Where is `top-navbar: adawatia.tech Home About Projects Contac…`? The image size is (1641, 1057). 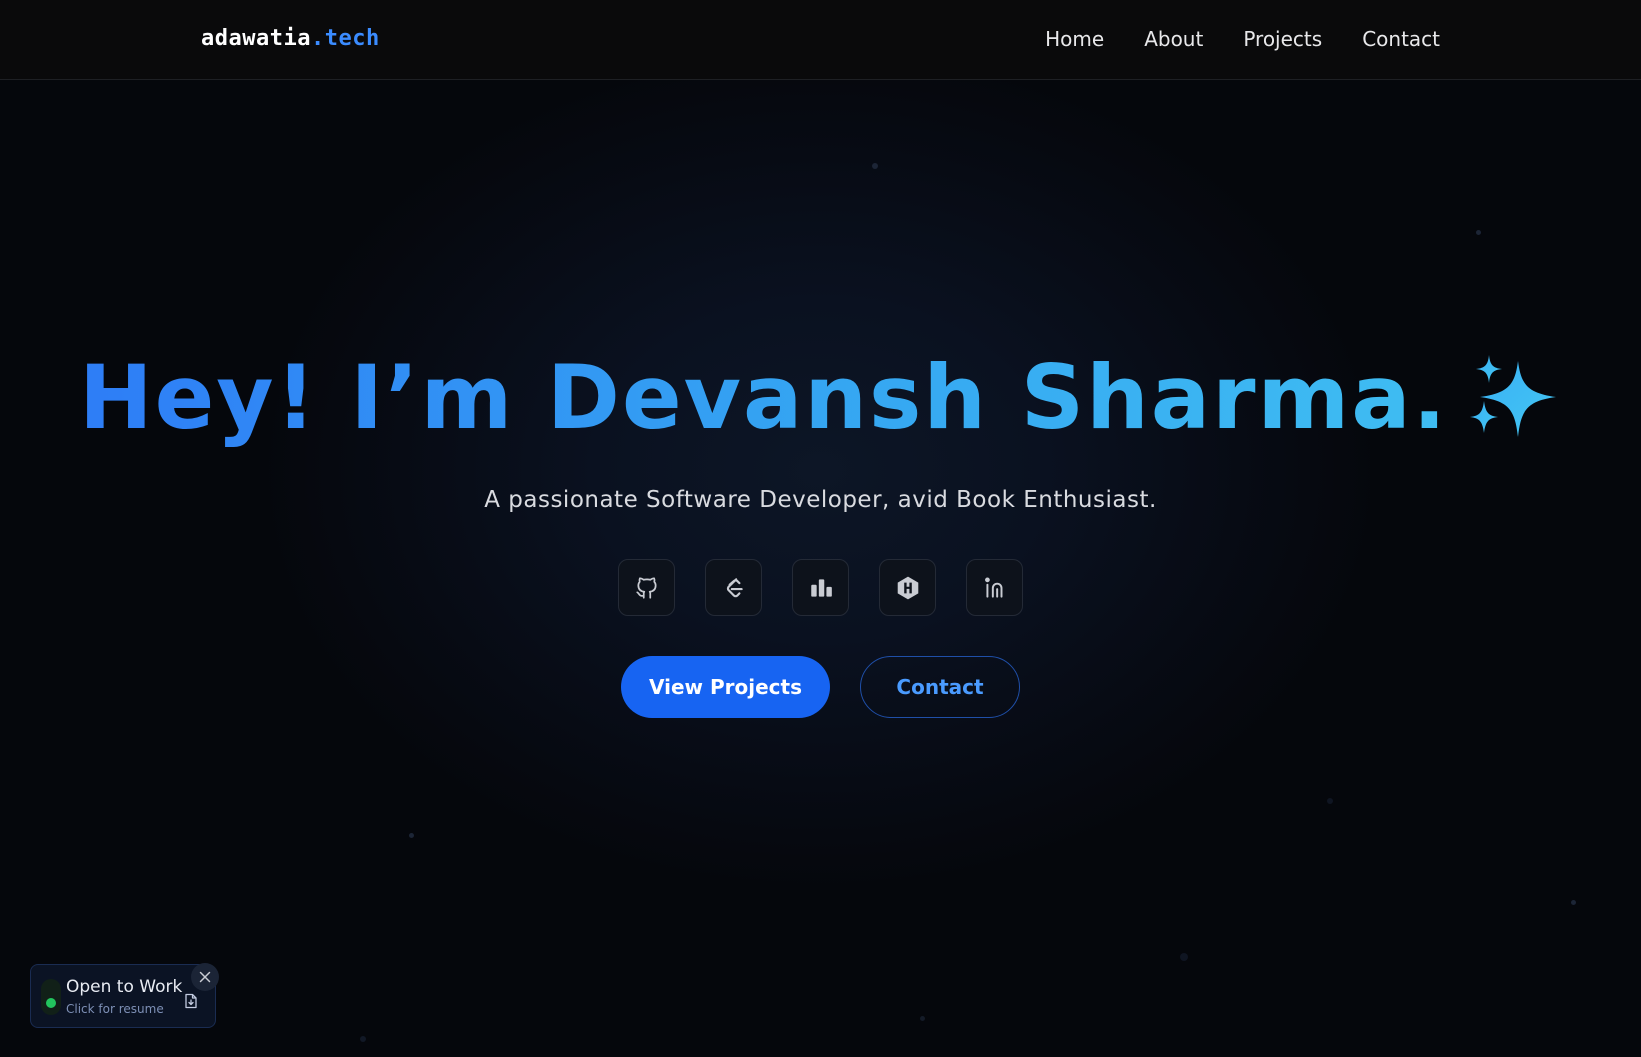
top-navbar: adawatia.tech Home About Projects Contac… is located at coordinates (820, 40).